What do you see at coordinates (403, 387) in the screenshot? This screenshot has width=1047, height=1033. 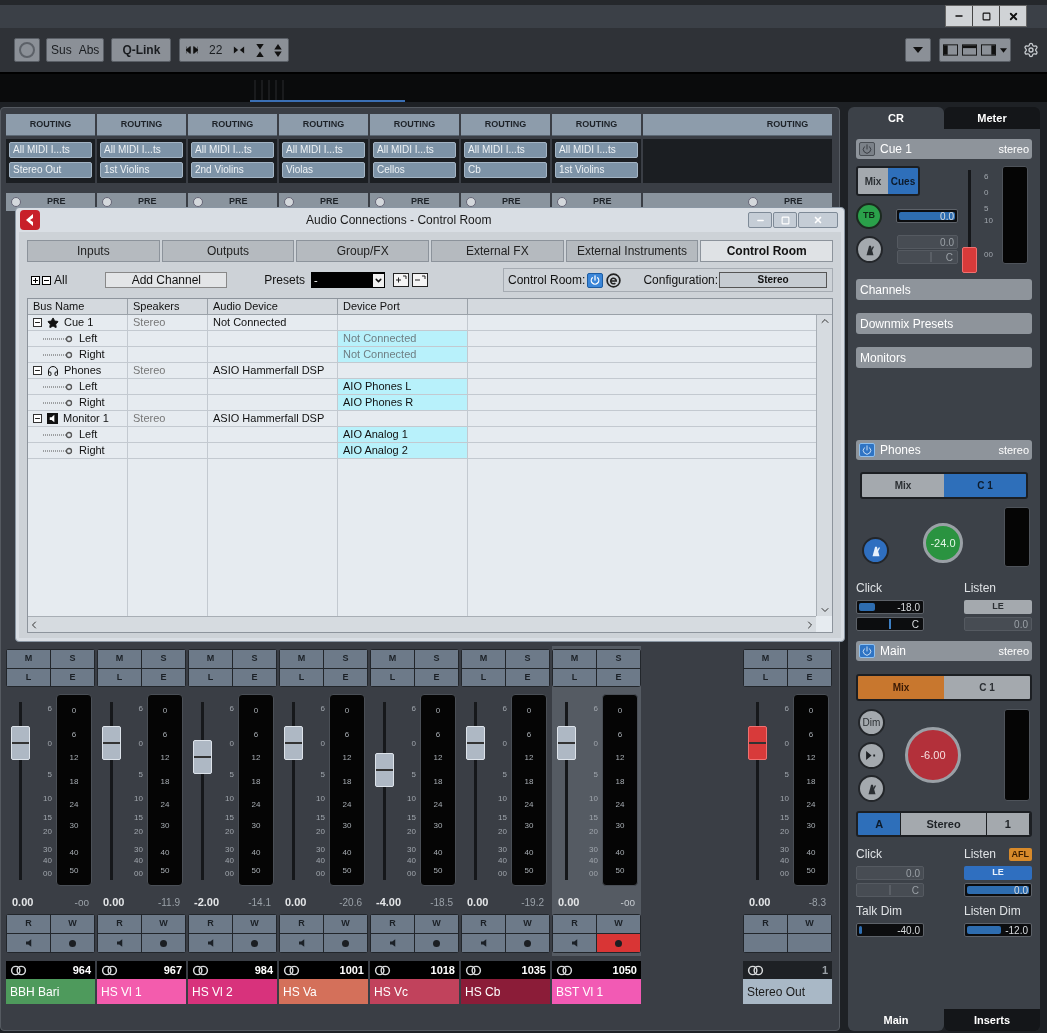 I see `device-port-cell: AIO Phones L` at bounding box center [403, 387].